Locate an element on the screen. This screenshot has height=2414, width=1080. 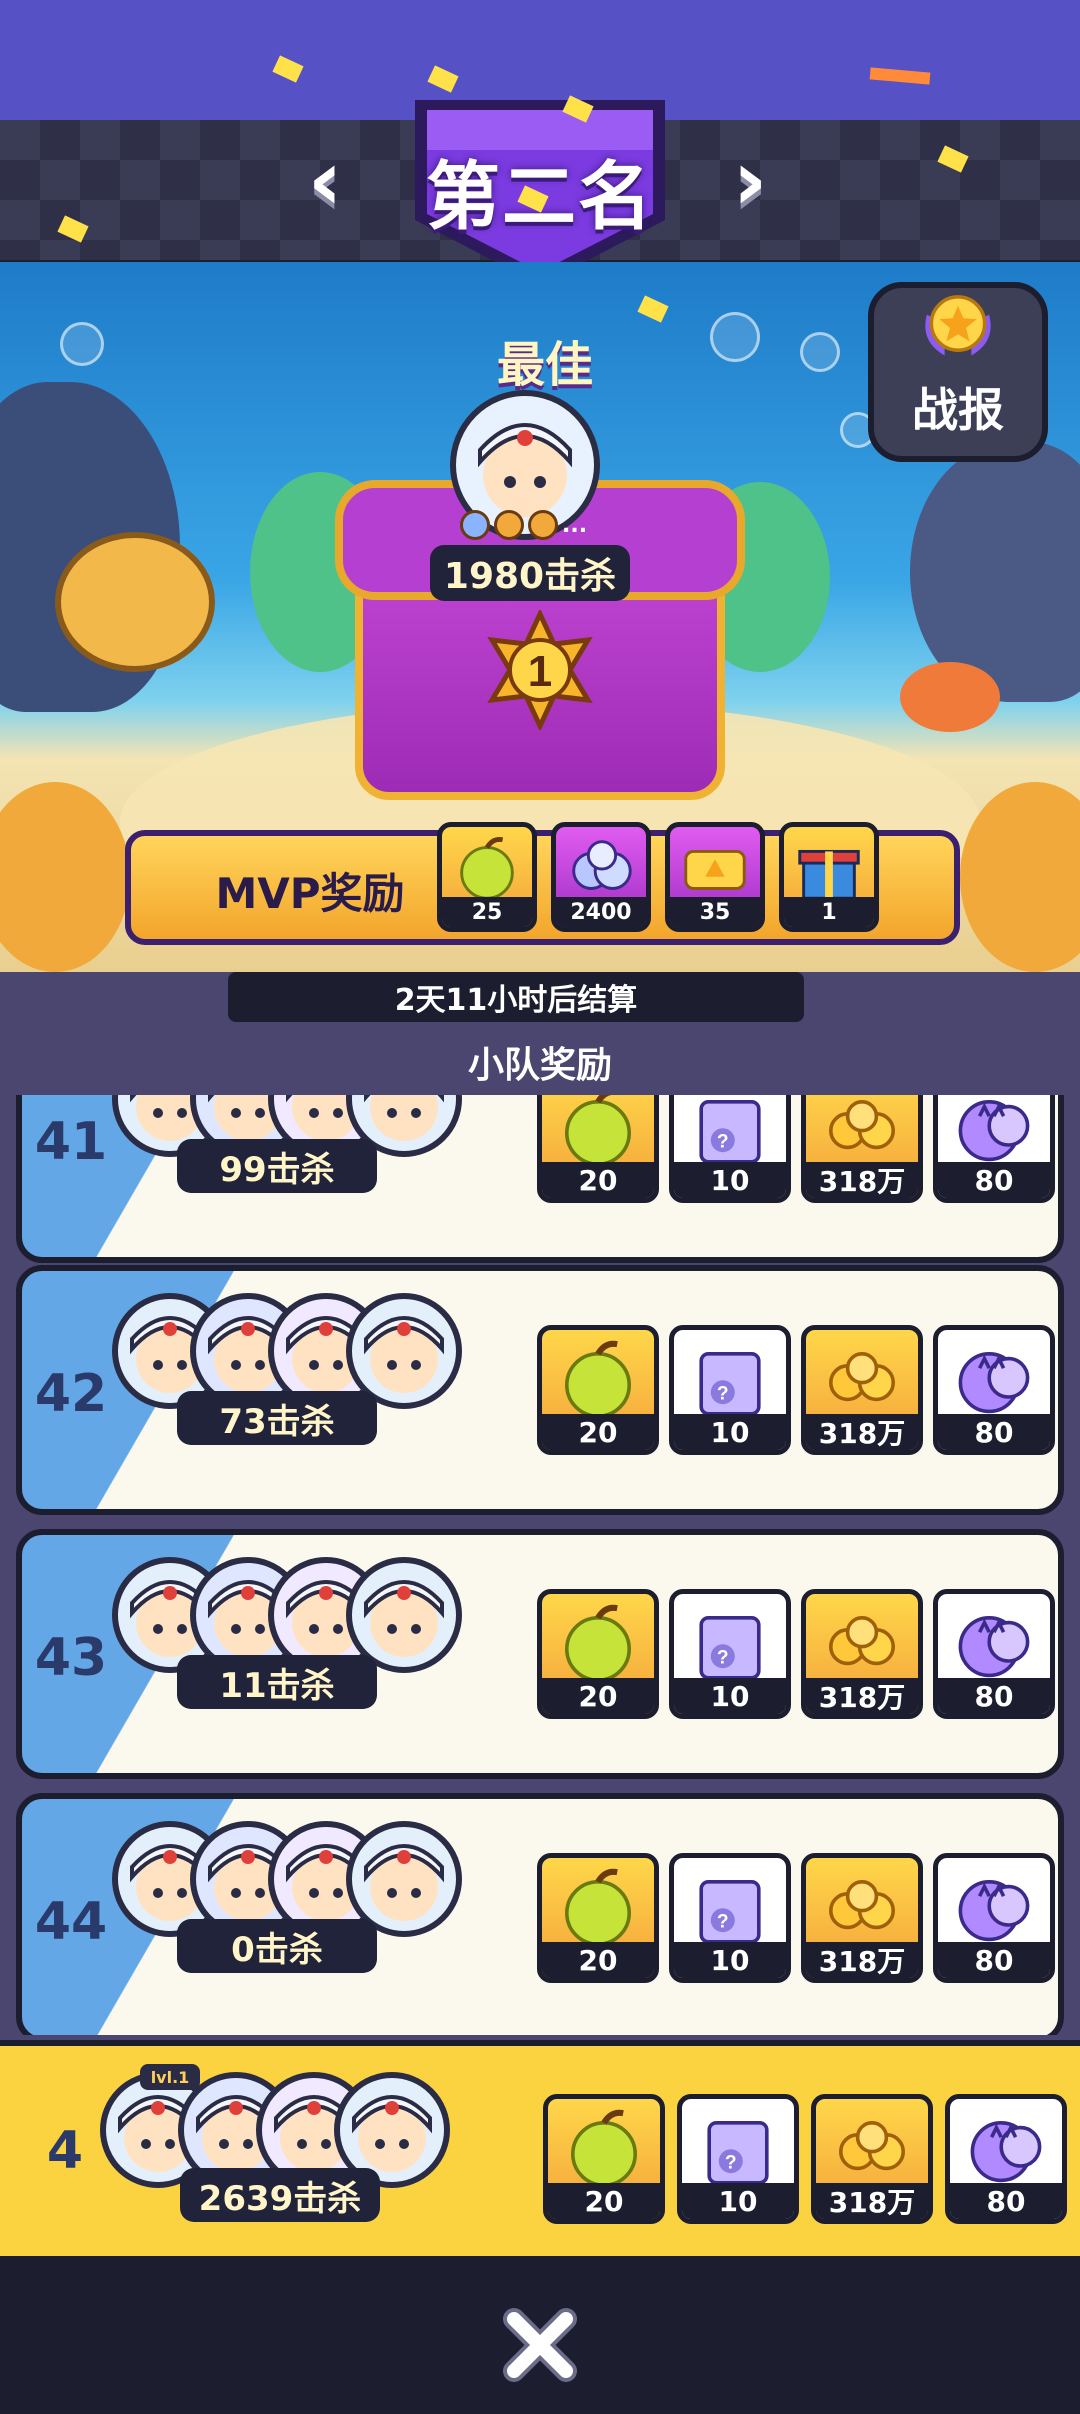
team-kills: 11击杀 is located at coordinates (277, 1682).